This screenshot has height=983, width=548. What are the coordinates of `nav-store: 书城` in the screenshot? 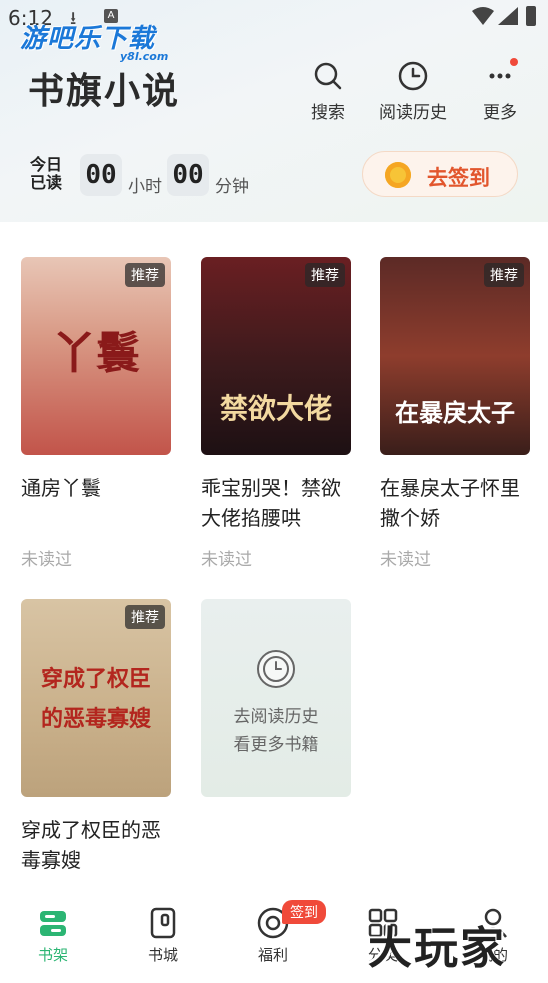 It's located at (163, 935).